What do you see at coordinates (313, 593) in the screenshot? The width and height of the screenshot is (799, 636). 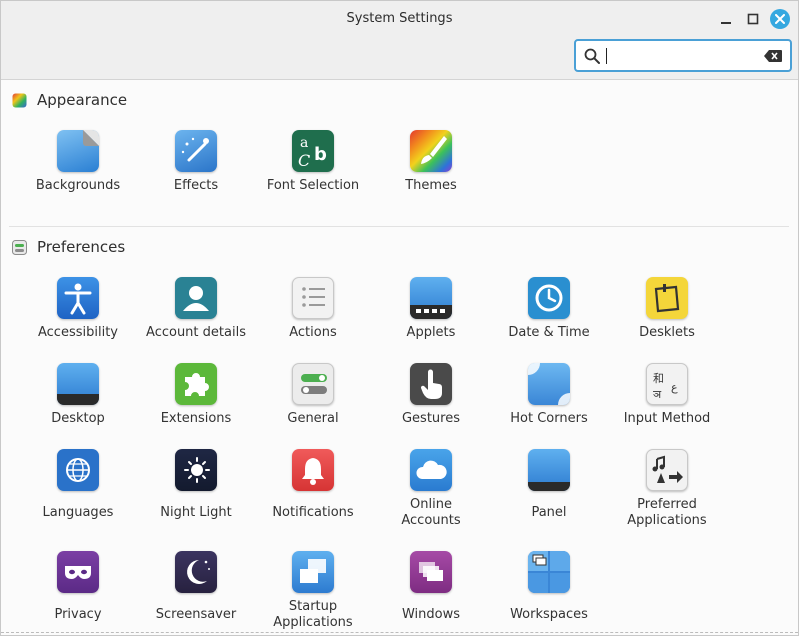 I see `tile-startup-applications: Startup Applications` at bounding box center [313, 593].